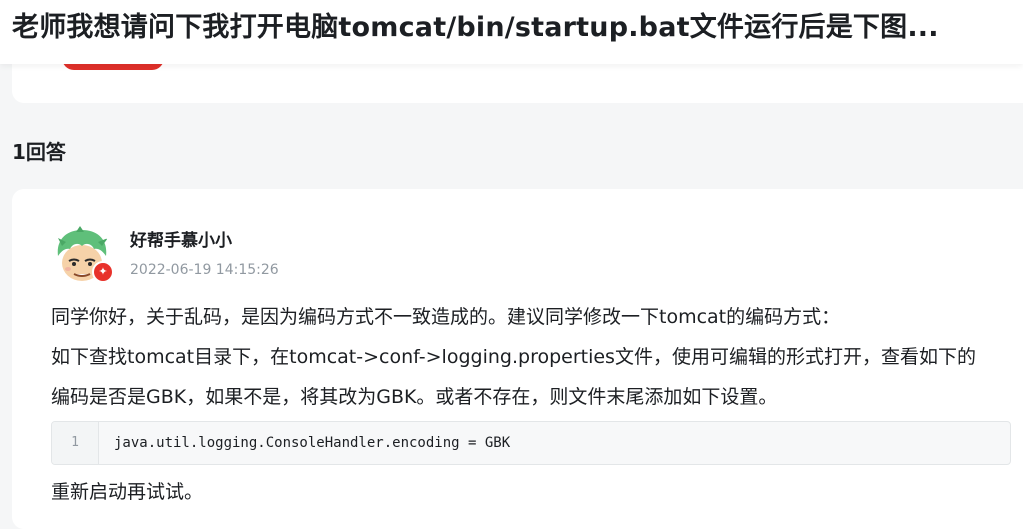 The image size is (1023, 529). What do you see at coordinates (127, 492) in the screenshot?
I see `answer-closing: 重新启动再试试。` at bounding box center [127, 492].